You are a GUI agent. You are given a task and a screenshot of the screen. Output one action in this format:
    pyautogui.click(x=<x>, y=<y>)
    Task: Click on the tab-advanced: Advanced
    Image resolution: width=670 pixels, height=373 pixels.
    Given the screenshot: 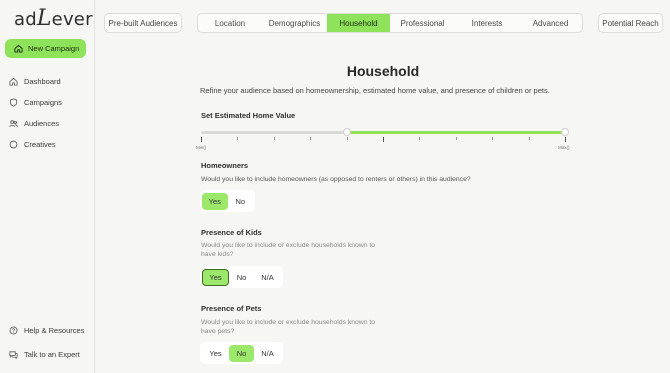 What is the action you would take?
    pyautogui.click(x=550, y=23)
    